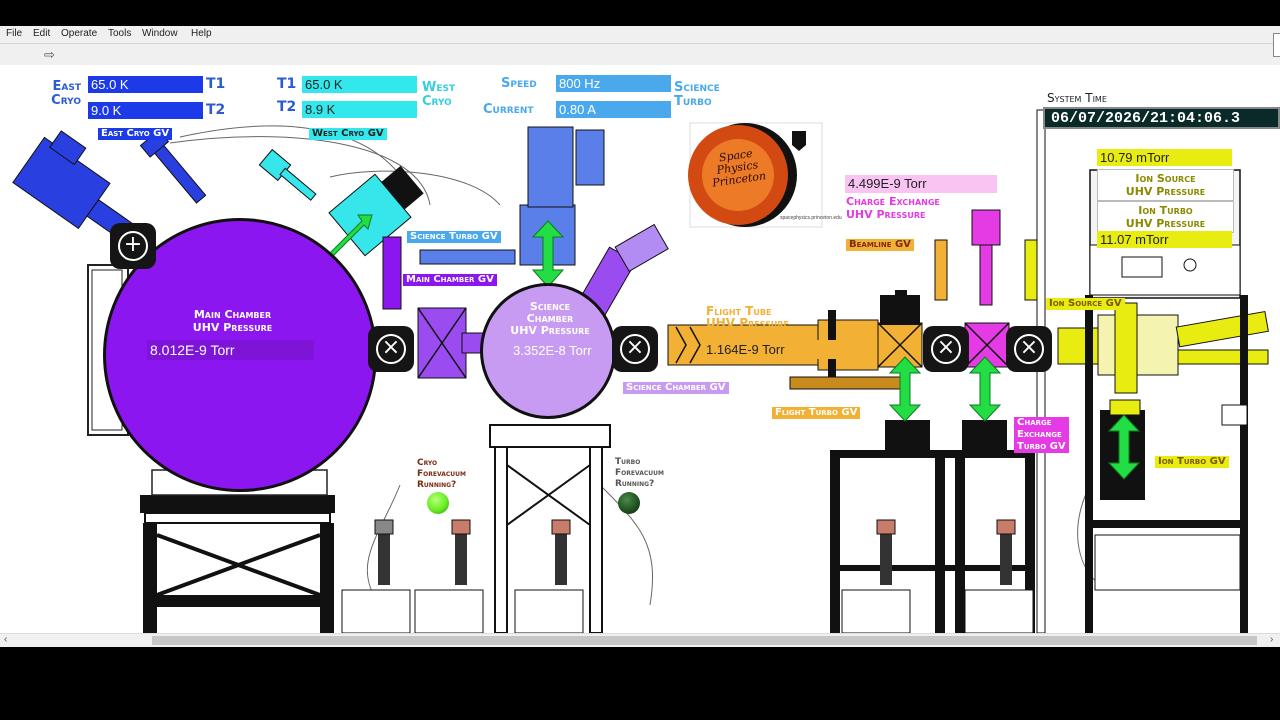  I want to click on east-t1-value: 65.0 K, so click(145, 84).